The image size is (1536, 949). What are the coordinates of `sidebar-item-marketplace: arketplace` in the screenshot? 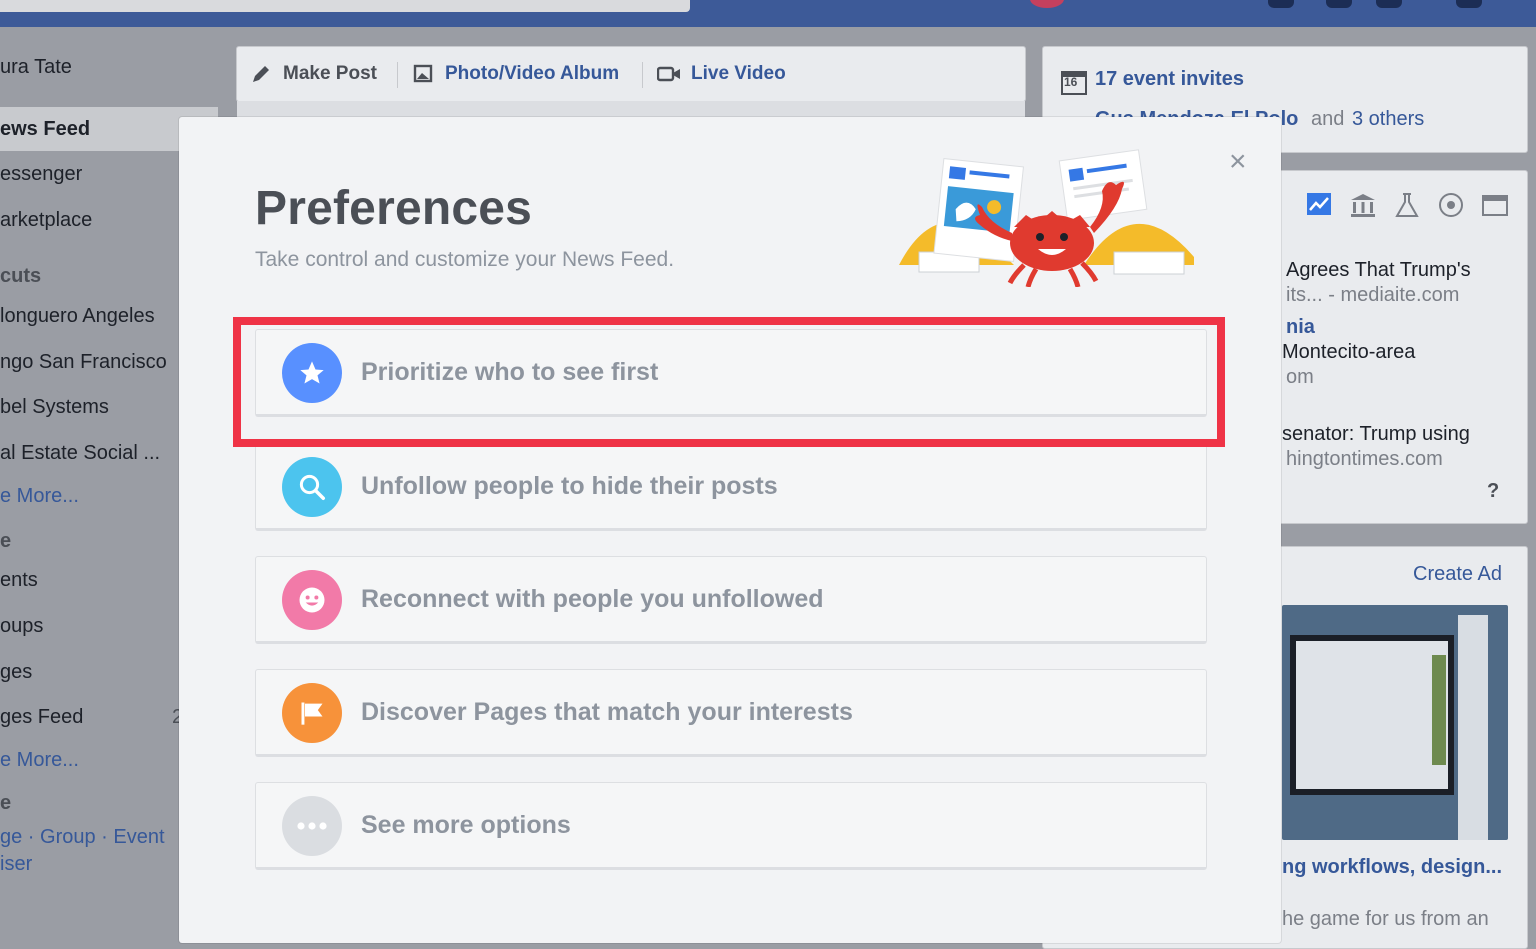 It's located at (46, 220).